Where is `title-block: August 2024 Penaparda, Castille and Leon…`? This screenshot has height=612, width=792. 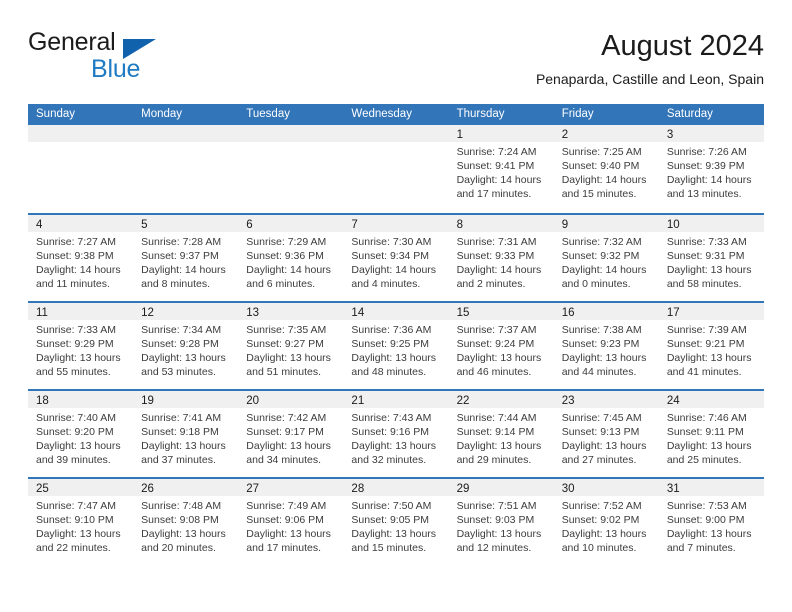 title-block: August 2024 Penaparda, Castille and Leon… is located at coordinates (650, 58).